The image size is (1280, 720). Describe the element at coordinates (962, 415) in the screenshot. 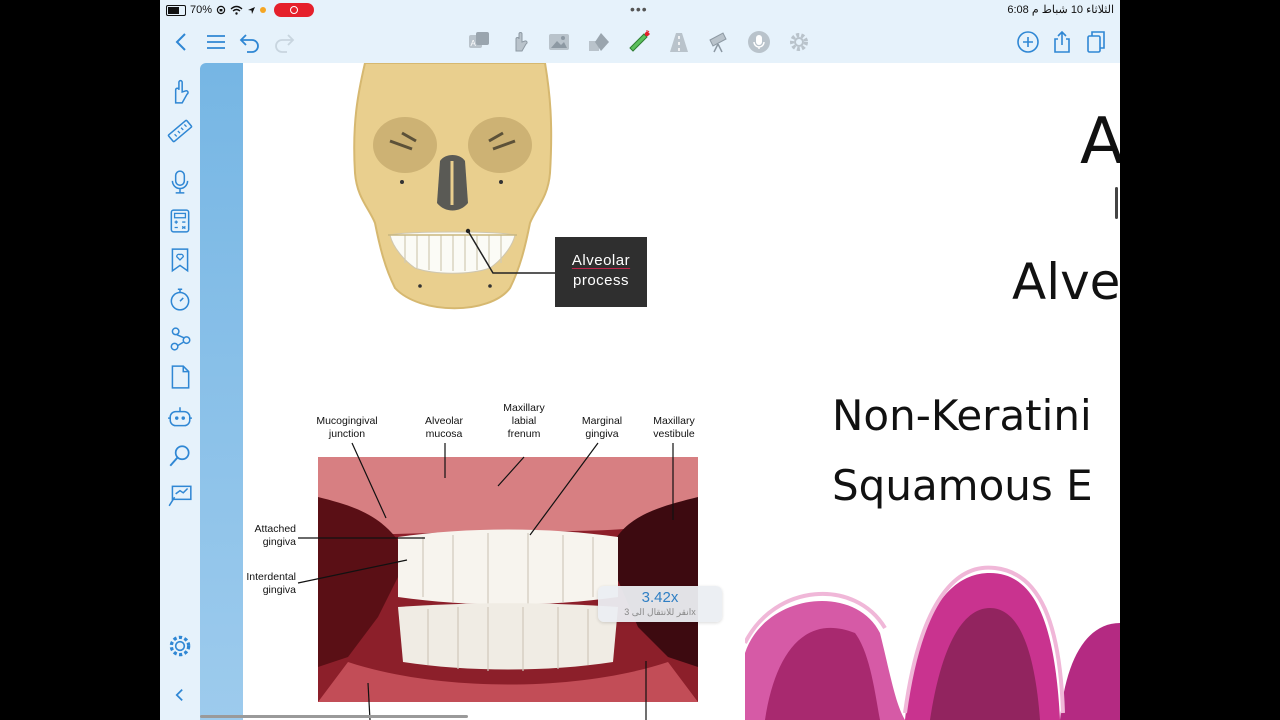

I see `slide-body-line1: Non-Keratini` at that location.